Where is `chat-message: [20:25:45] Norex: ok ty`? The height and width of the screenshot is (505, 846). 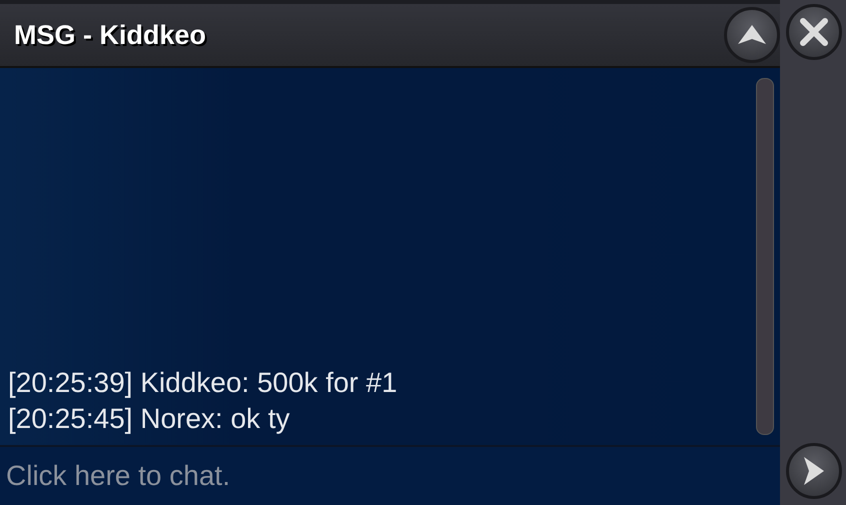
chat-message: [20:25:45] Norex: ok ty is located at coordinates (149, 419).